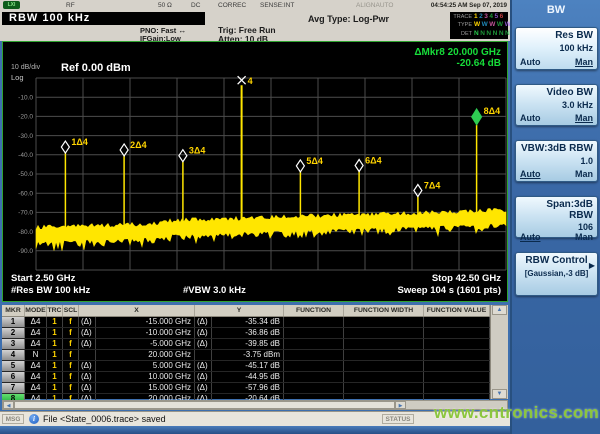 This screenshot has height=434, width=600. Describe the element at coordinates (462, 17) in the screenshot. I see `trace-legend-label: TRACE` at that location.